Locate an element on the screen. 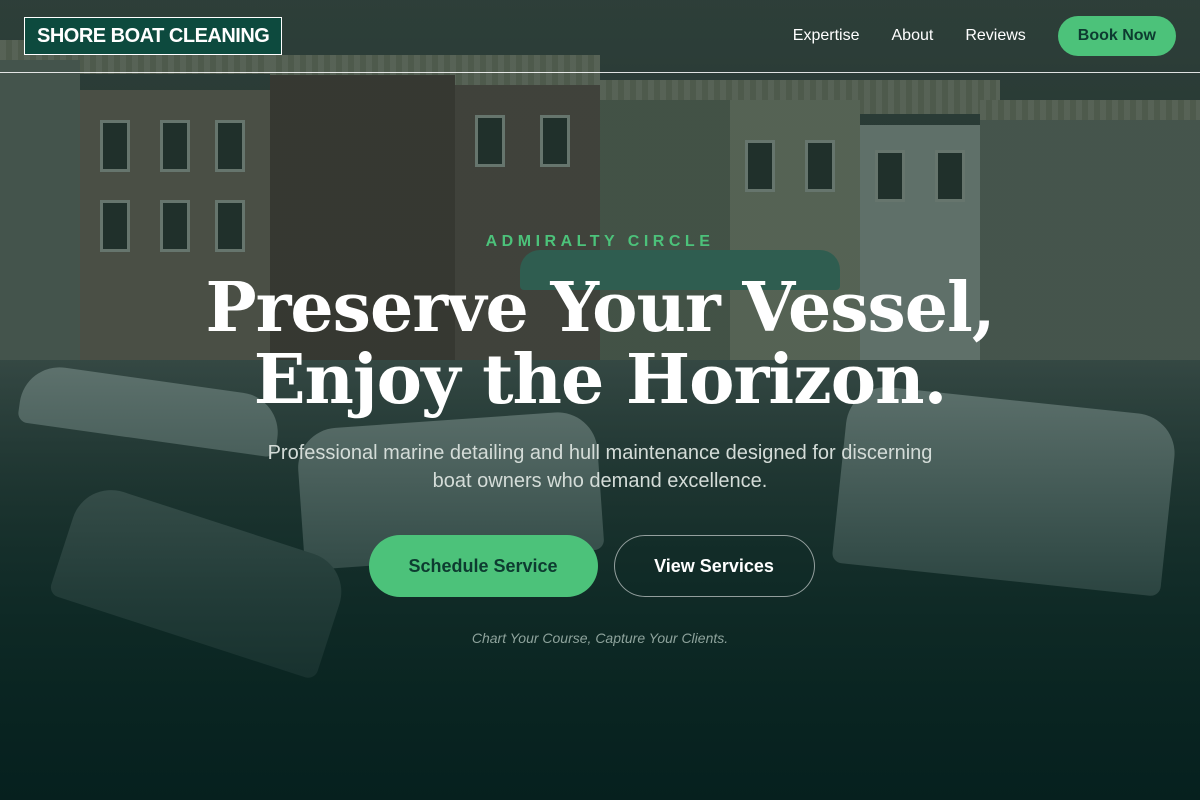  view-services-button: View Services is located at coordinates (714, 566).